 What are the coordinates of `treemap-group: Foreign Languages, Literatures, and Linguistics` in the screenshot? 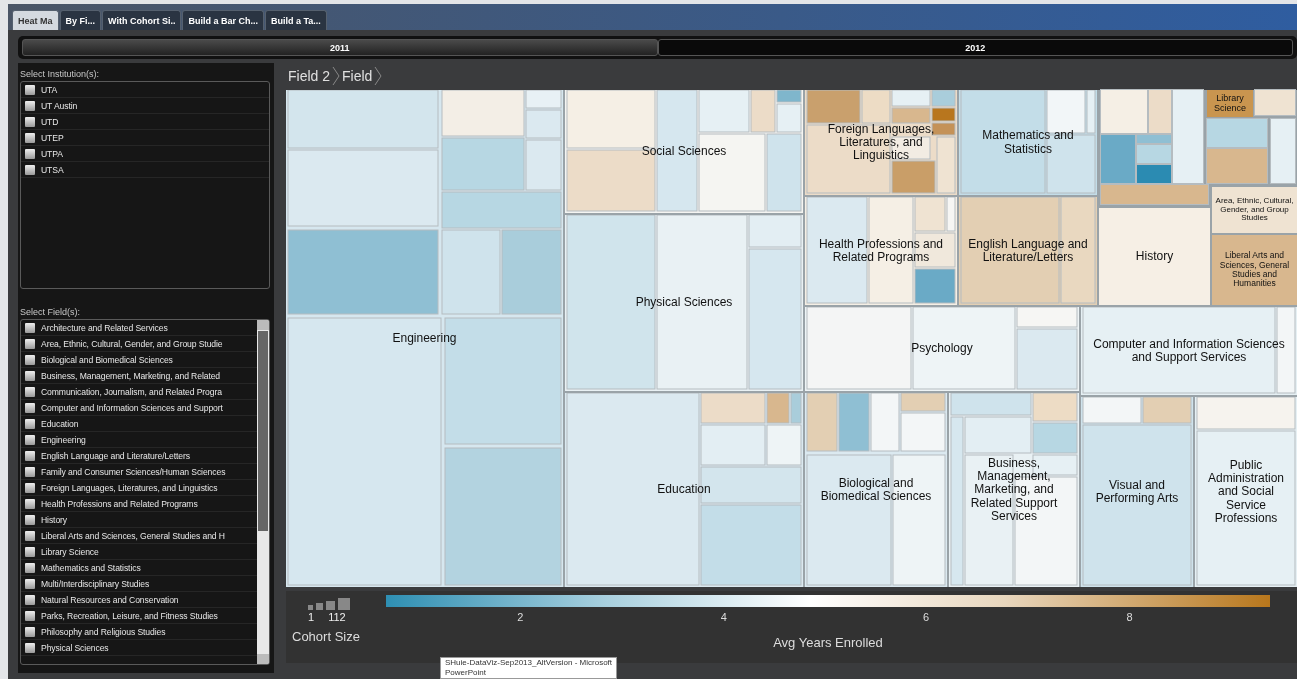 It's located at (881, 142).